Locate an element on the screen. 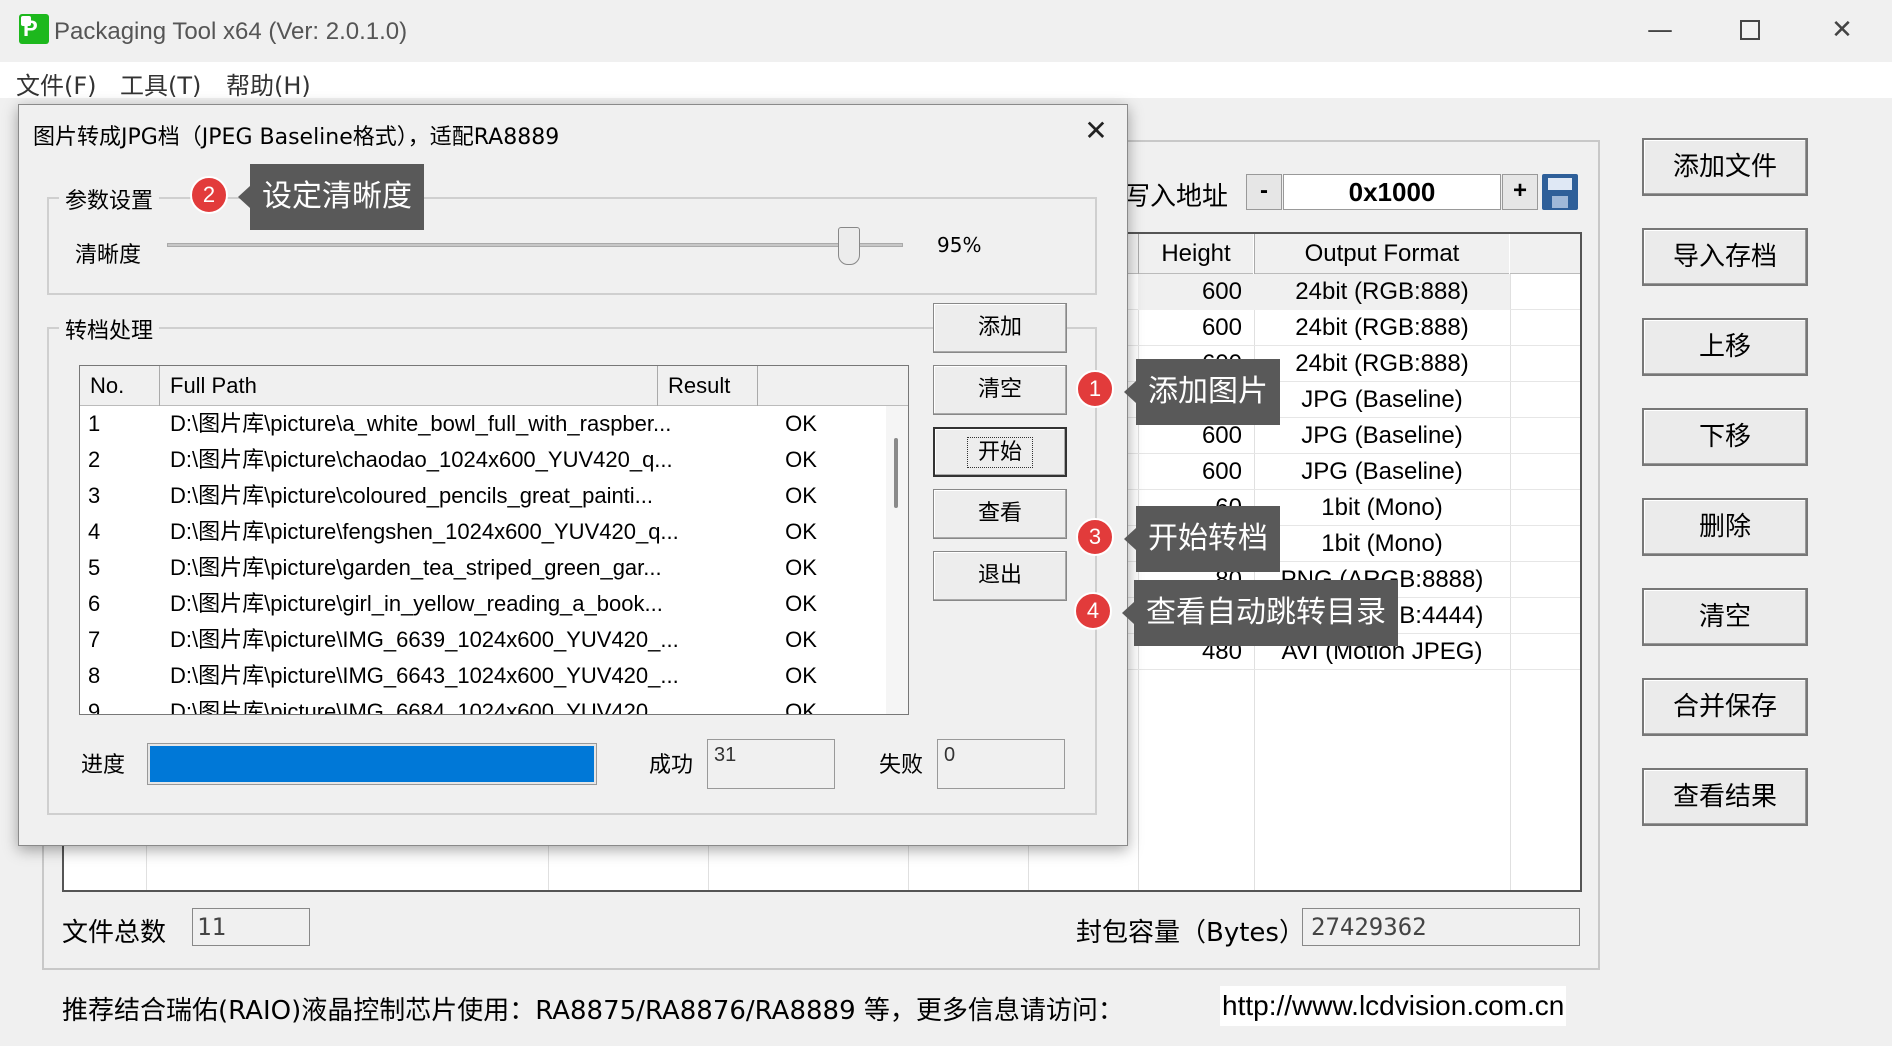  progress-bar-fill is located at coordinates (372, 764).